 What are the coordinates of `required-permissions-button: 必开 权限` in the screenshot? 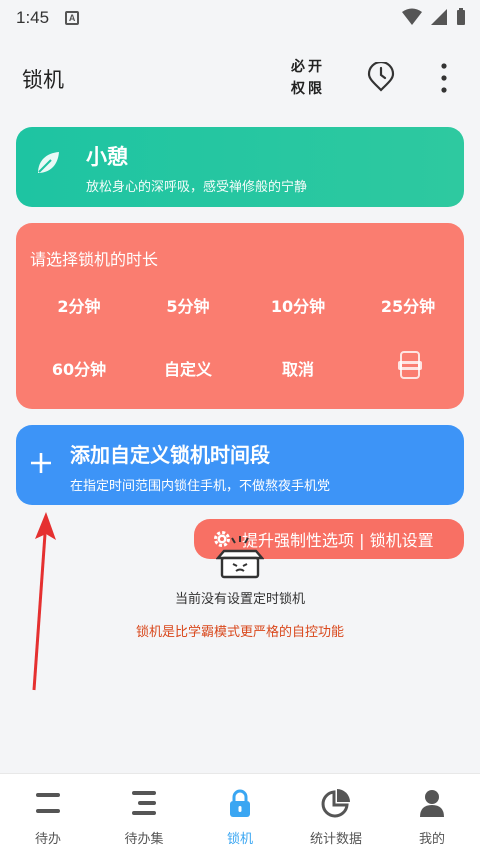 It's located at (308, 78).